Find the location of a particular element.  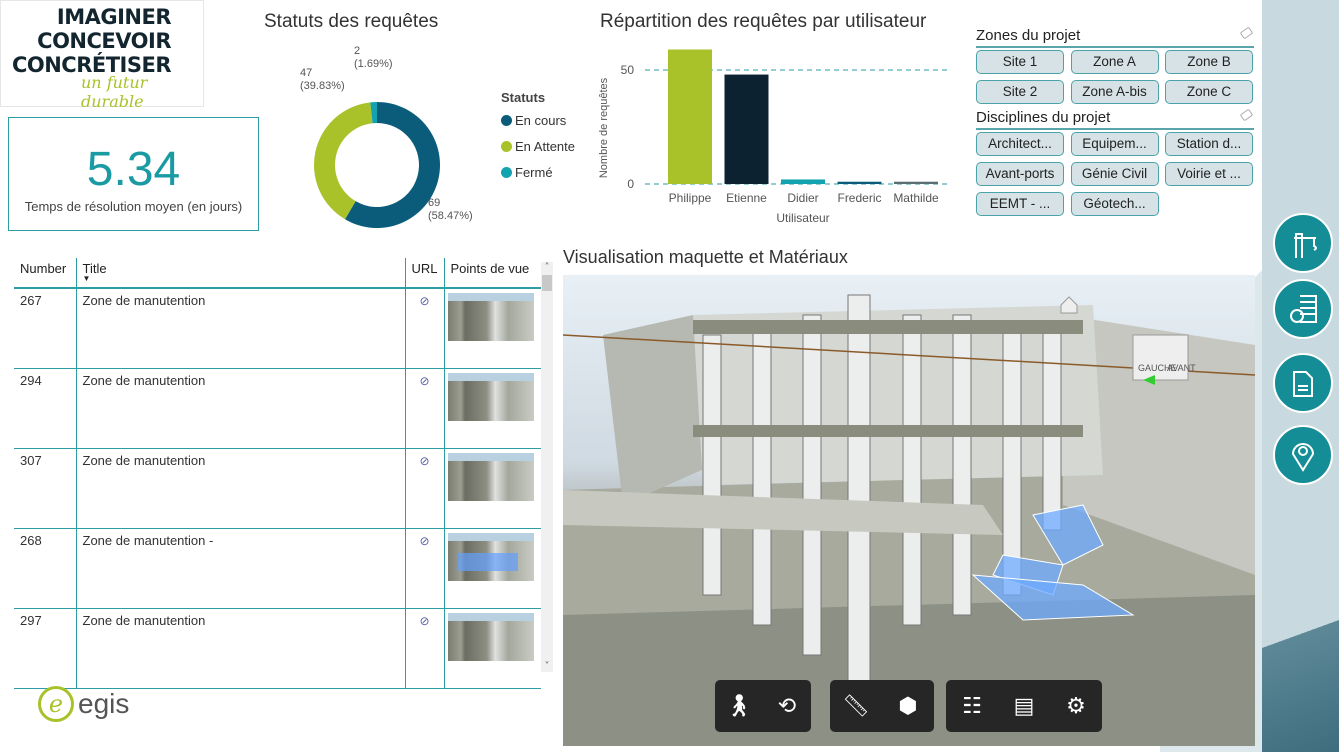

cell-number: 297 is located at coordinates (45, 648).